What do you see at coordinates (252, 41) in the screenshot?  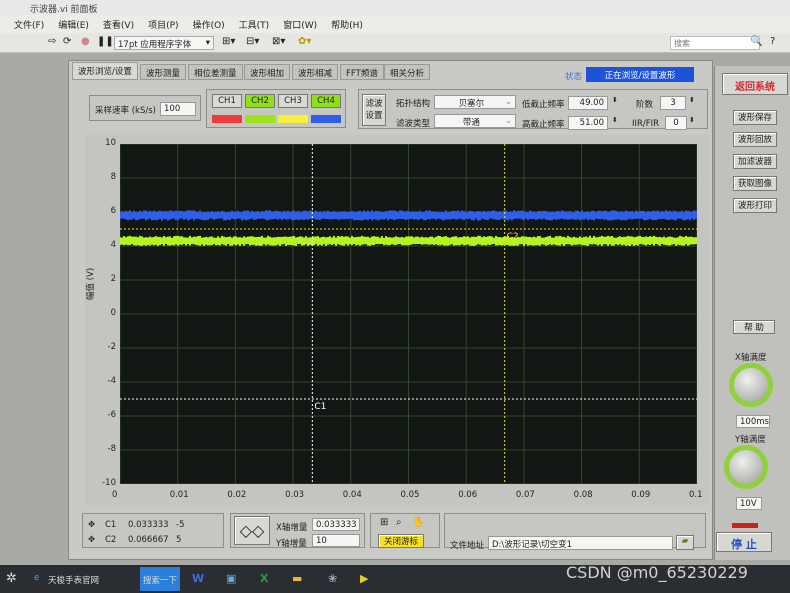 I see `distribute-icon: ⊟▾` at bounding box center [252, 41].